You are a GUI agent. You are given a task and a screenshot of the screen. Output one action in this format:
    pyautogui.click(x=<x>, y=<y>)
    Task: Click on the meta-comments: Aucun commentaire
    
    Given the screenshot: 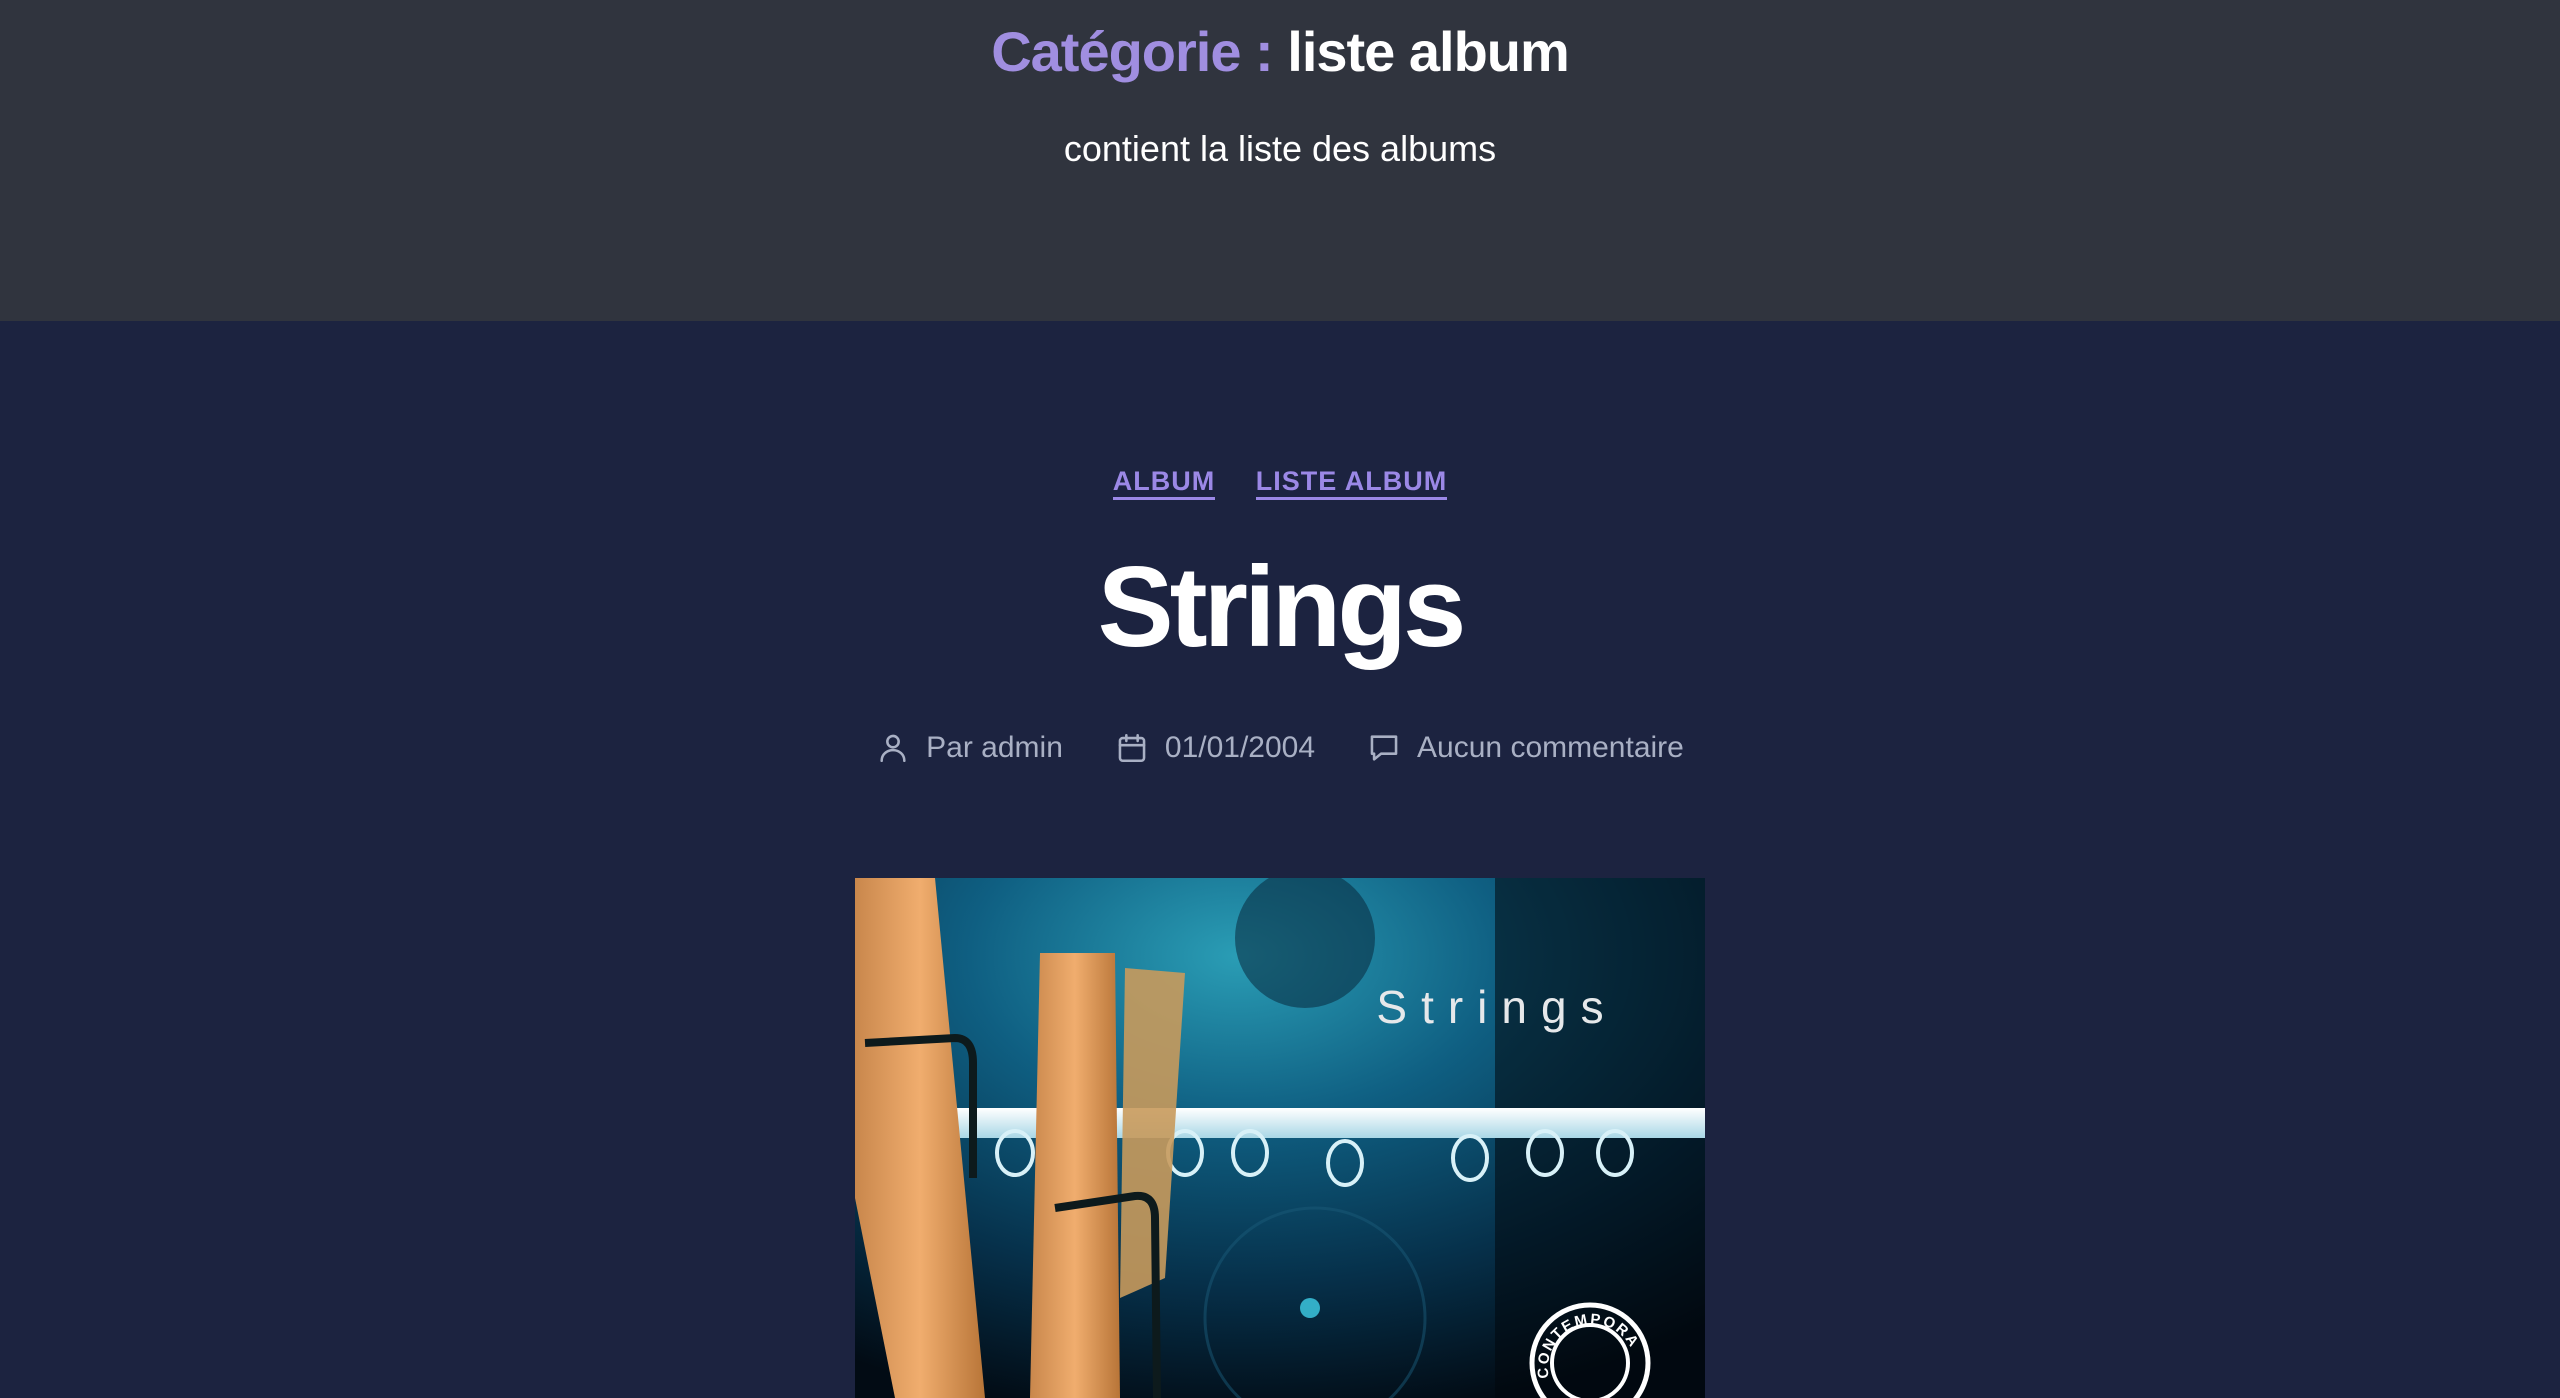 What is the action you would take?
    pyautogui.click(x=1525, y=748)
    